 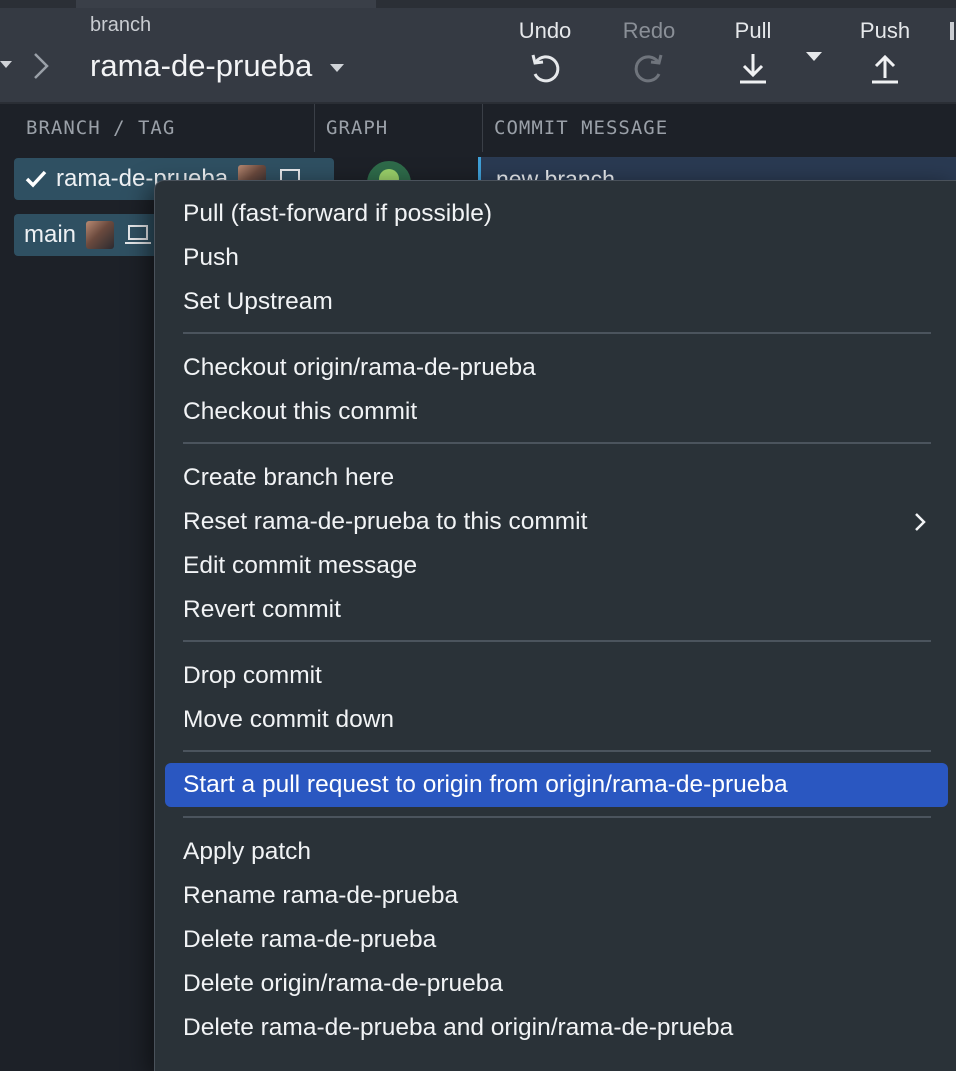 I want to click on menu-item-delete-remote-branch: Delete origin/rama-de-prueba, so click(x=555, y=984).